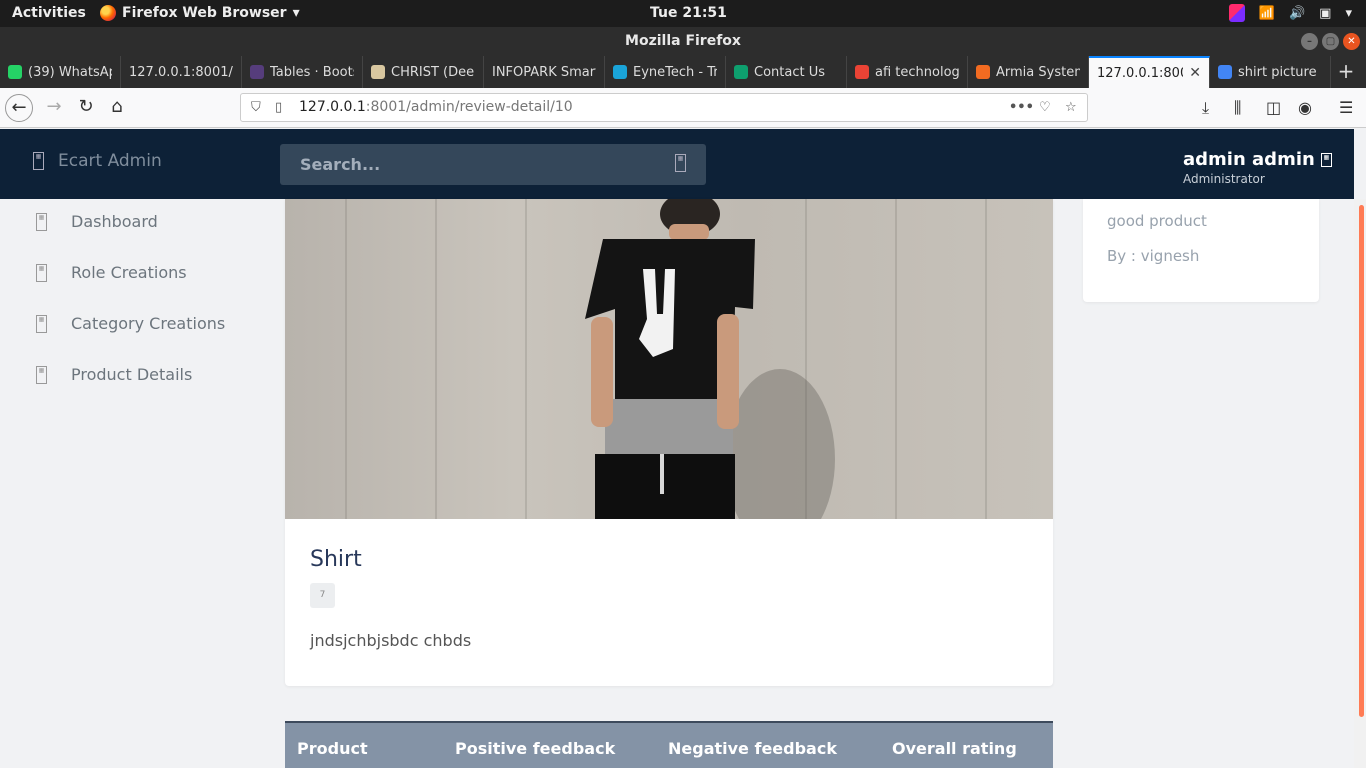 The height and width of the screenshot is (768, 1366). I want to click on menu-icon: ☰, so click(1346, 107).